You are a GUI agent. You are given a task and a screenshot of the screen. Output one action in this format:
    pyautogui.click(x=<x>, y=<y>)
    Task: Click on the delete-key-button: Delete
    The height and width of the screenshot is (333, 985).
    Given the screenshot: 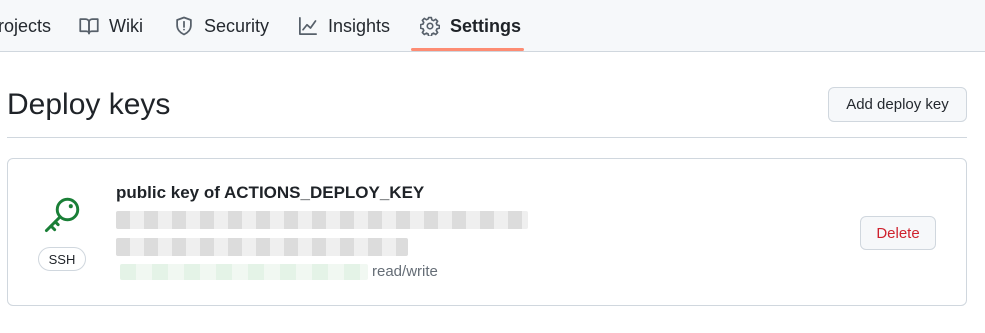 What is the action you would take?
    pyautogui.click(x=898, y=233)
    